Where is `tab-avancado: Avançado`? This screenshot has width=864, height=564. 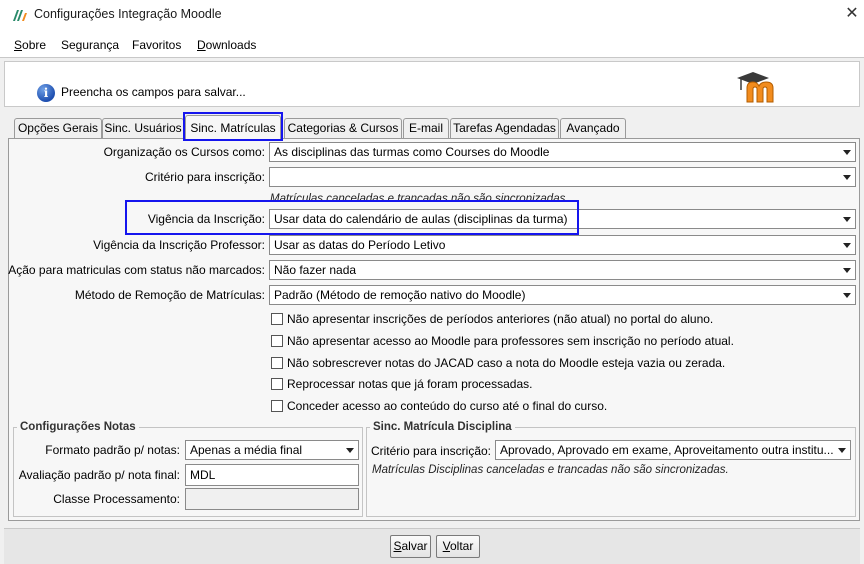
tab-avancado: Avançado is located at coordinates (593, 128).